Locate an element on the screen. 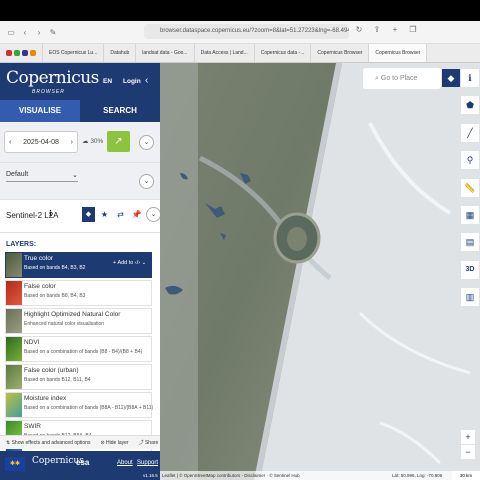  polygon-tool-icon: ⬟ is located at coordinates (470, 105).